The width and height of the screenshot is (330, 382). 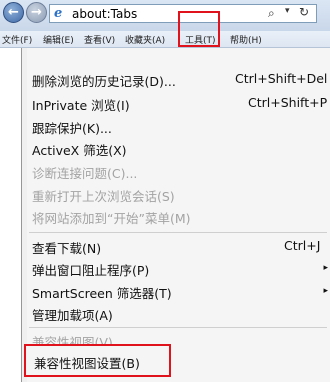 I want to click on address-dropdown-icon: ▾, so click(x=287, y=11).